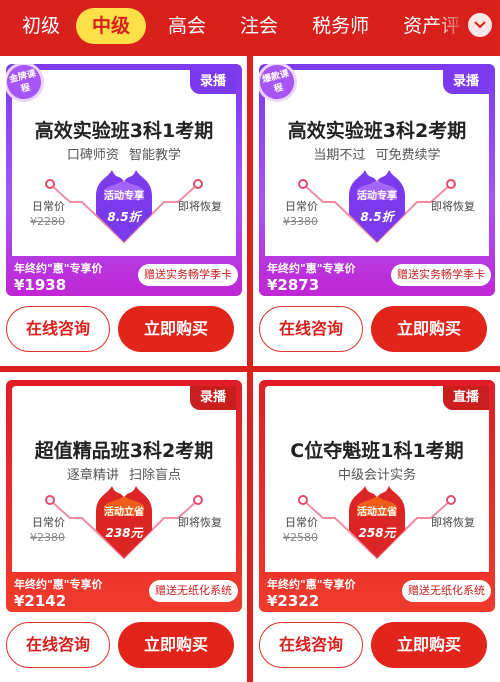 The width and height of the screenshot is (500, 682). I want to click on tab-gaohui: 高会, so click(187, 26).